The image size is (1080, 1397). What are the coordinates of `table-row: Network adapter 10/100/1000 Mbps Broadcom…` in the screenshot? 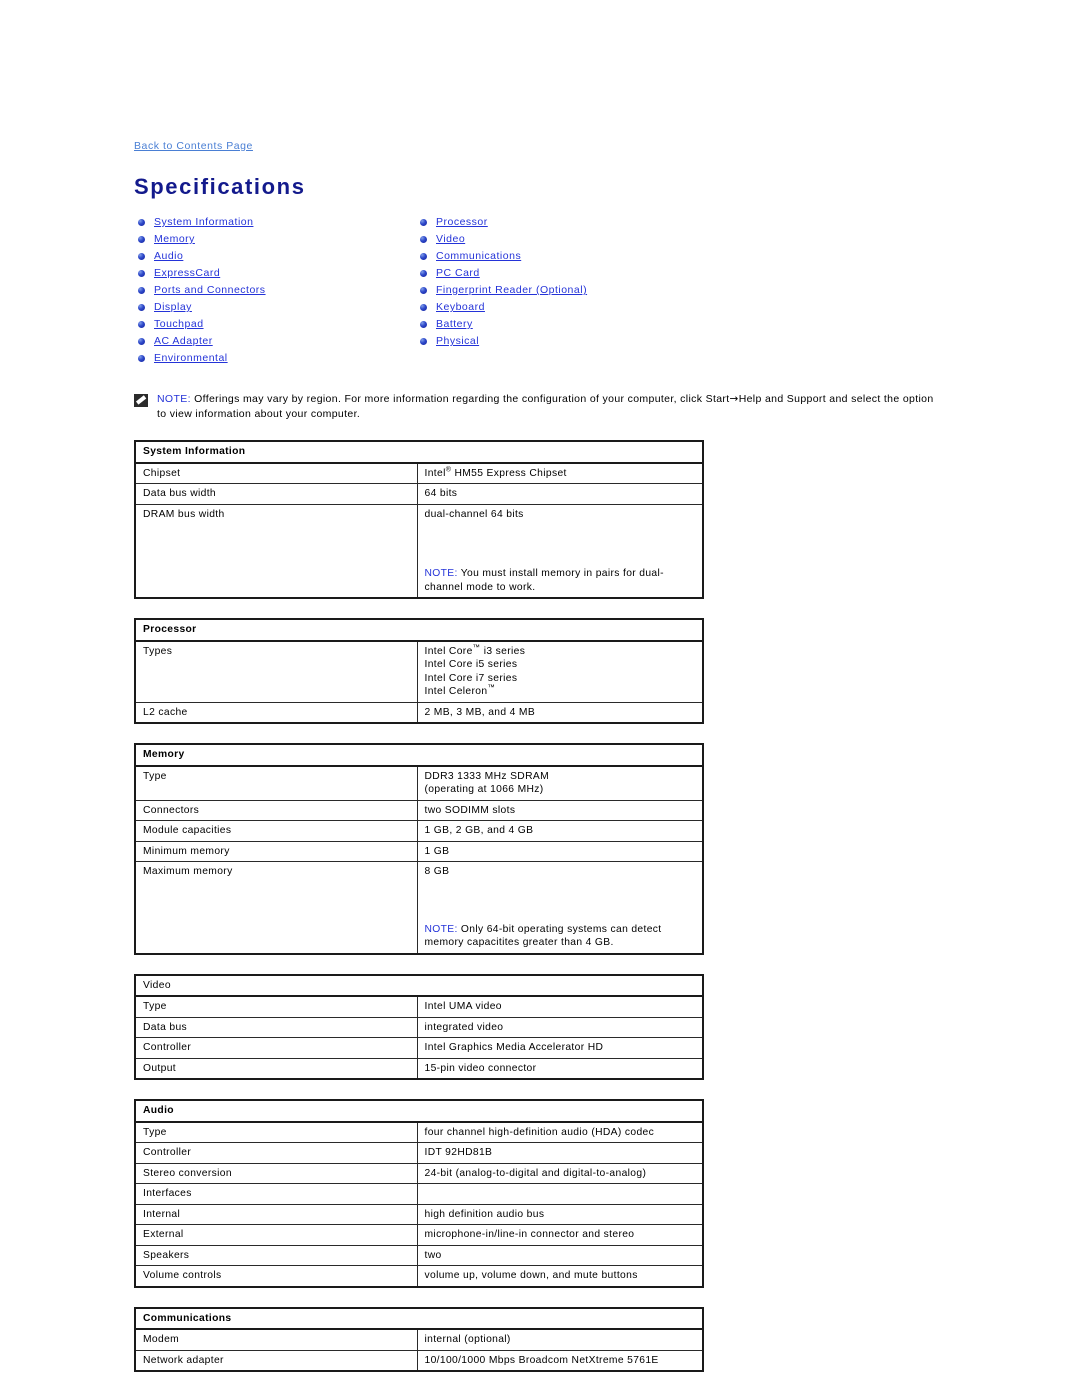 It's located at (419, 1360).